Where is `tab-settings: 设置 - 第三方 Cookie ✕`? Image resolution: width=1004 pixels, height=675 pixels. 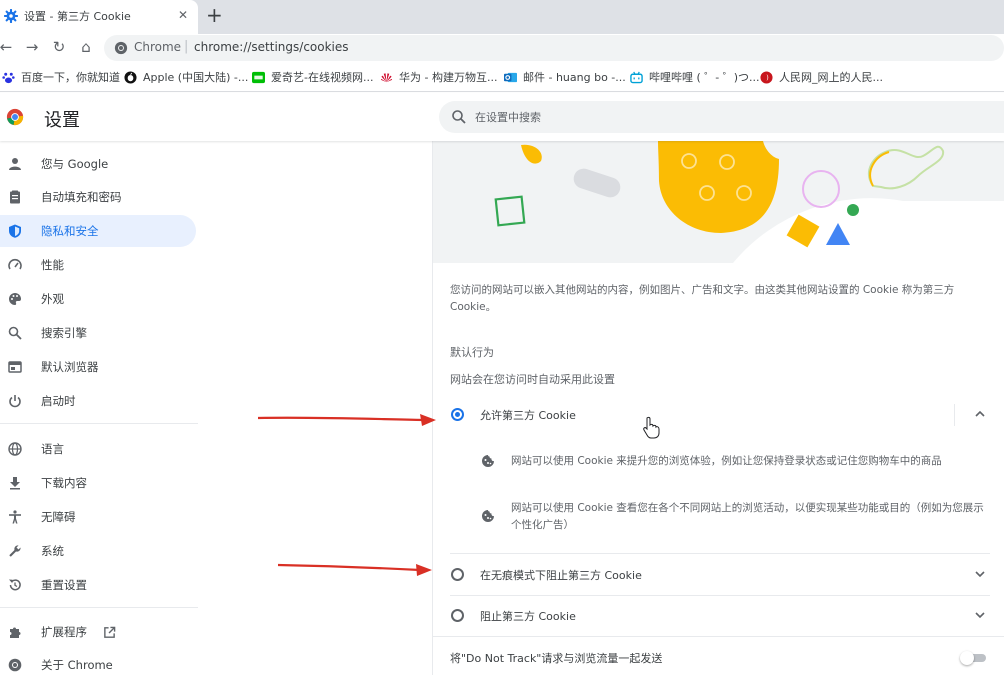
tab-settings: 设置 - 第三方 Cookie ✕ is located at coordinates (99, 17).